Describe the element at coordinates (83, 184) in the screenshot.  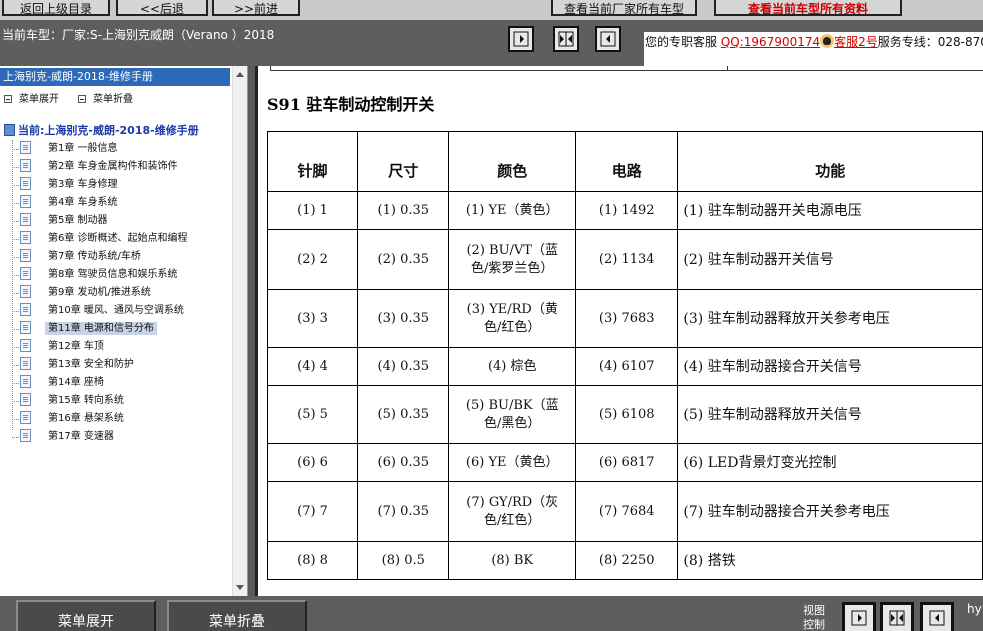
I see `chapter-label: 第3章 车身修理` at that location.